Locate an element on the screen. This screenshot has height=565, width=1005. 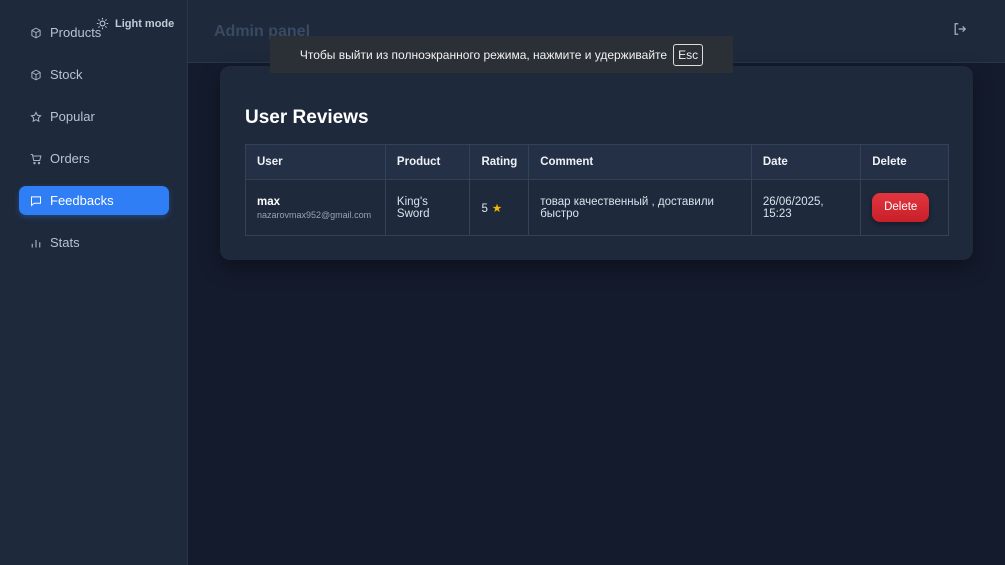
column-header-date: Date is located at coordinates (806, 162).